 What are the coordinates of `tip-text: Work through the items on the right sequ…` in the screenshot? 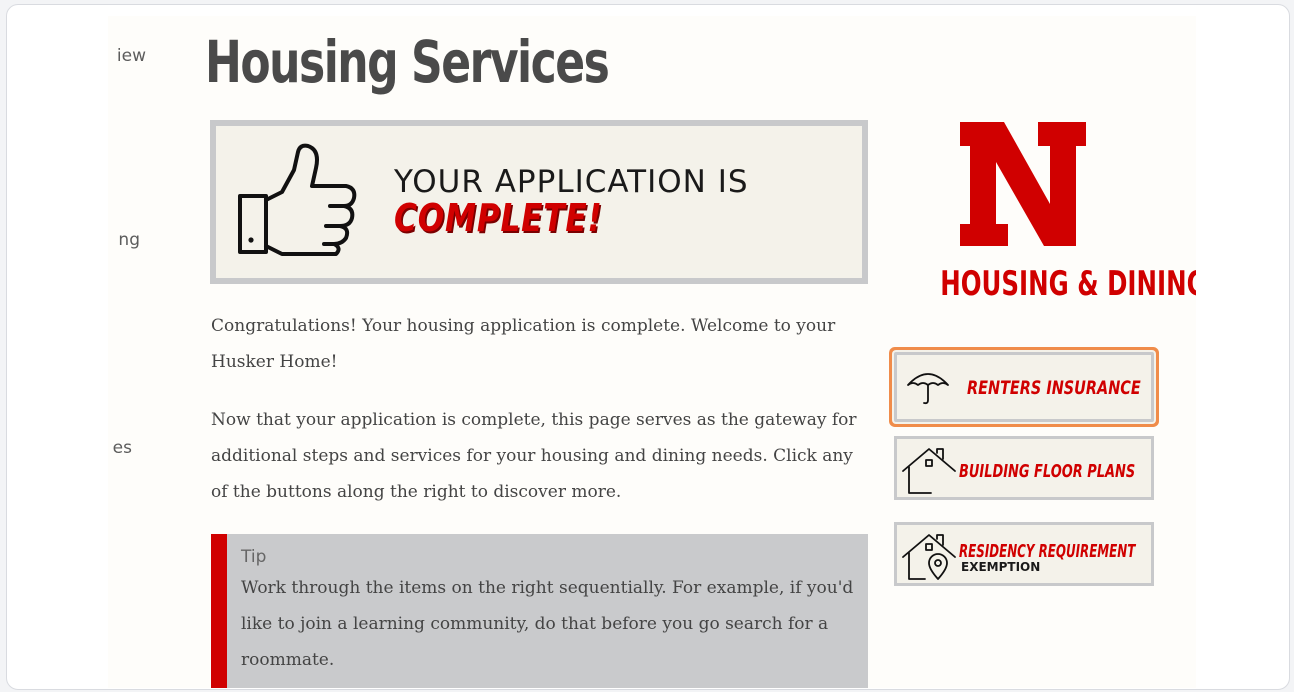 It's located at (547, 624).